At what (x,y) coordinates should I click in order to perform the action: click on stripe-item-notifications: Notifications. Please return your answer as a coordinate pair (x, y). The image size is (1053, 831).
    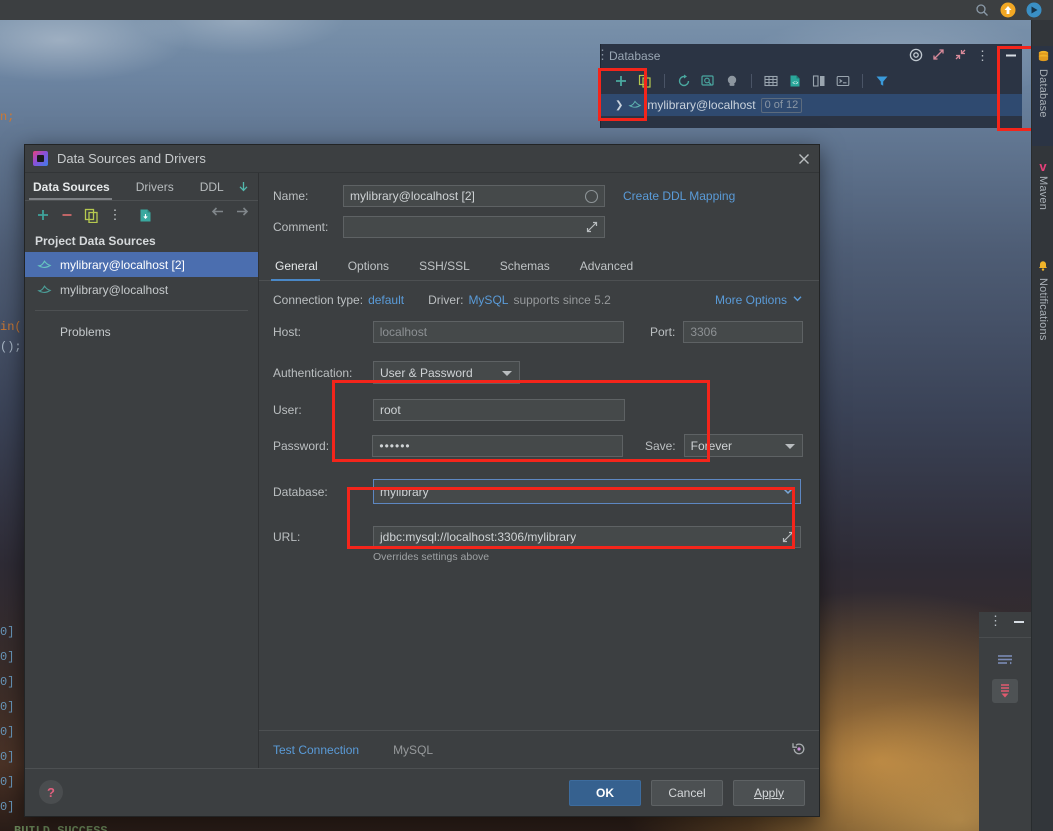
    Looking at the image, I should click on (1042, 313).